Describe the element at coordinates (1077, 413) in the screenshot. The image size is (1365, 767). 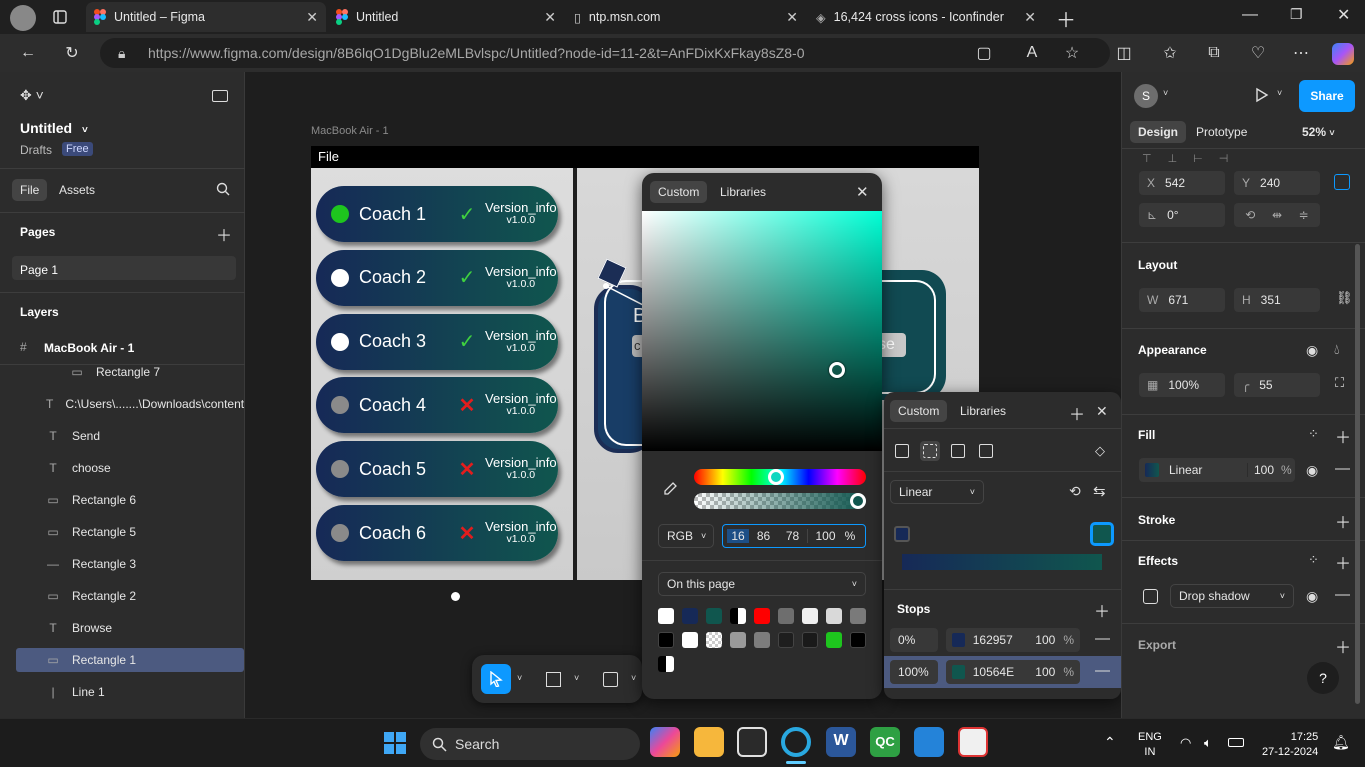
I see `add-style-icon: ＋` at that location.